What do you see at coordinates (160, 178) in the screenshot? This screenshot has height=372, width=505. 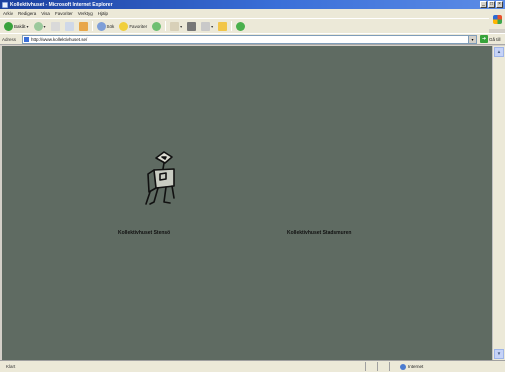 I see `seated-figure-drawing` at bounding box center [160, 178].